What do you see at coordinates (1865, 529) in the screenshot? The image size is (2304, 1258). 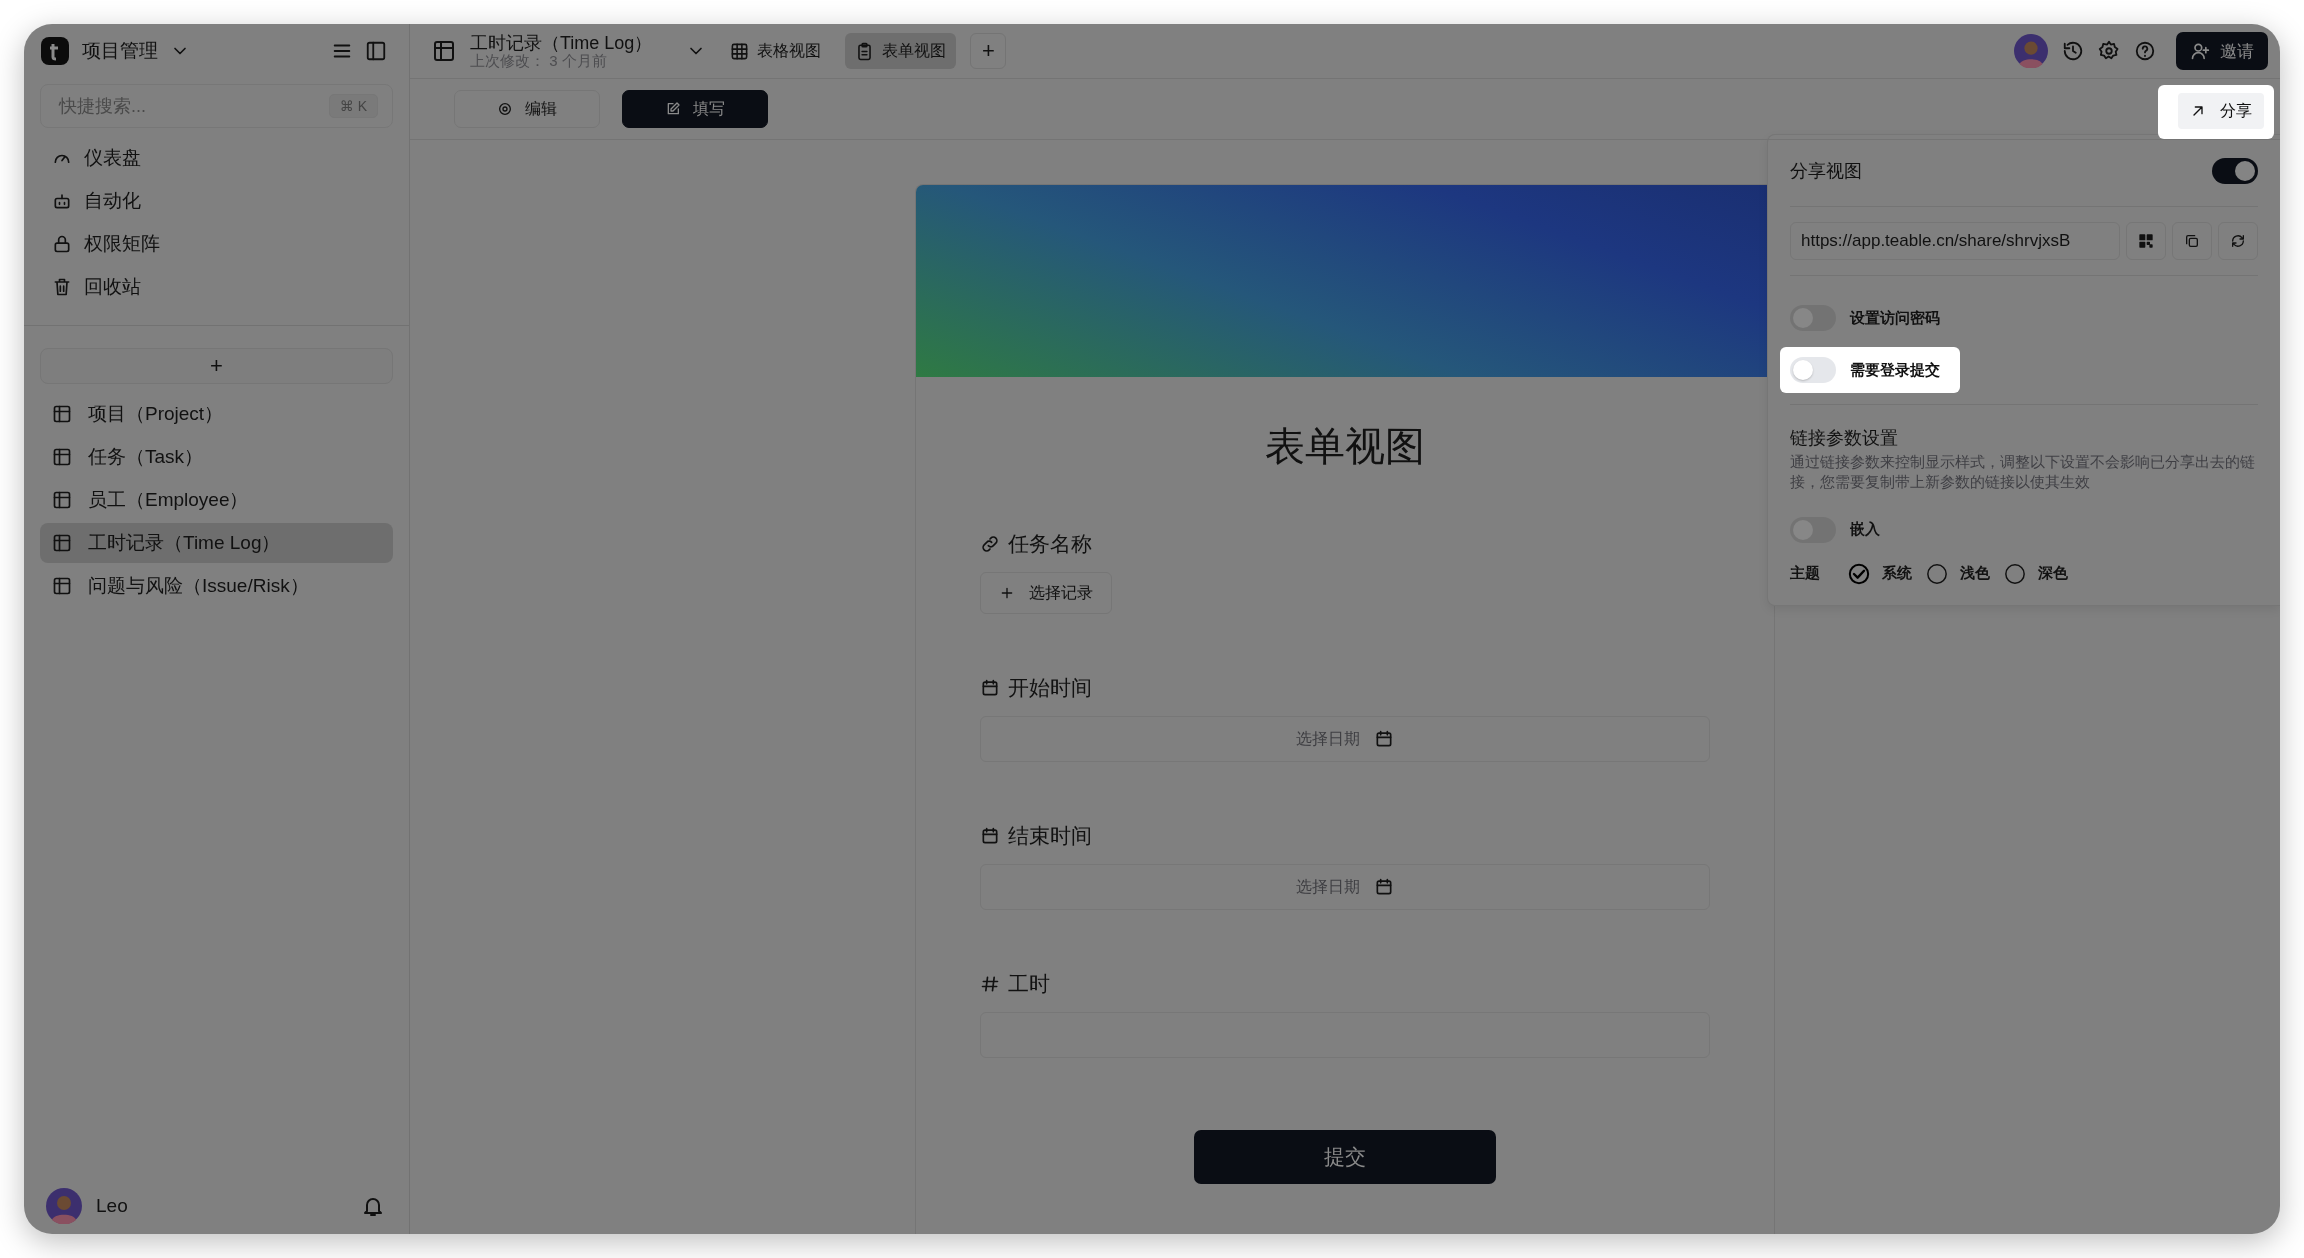 I see `option-label: 嵌入` at bounding box center [1865, 529].